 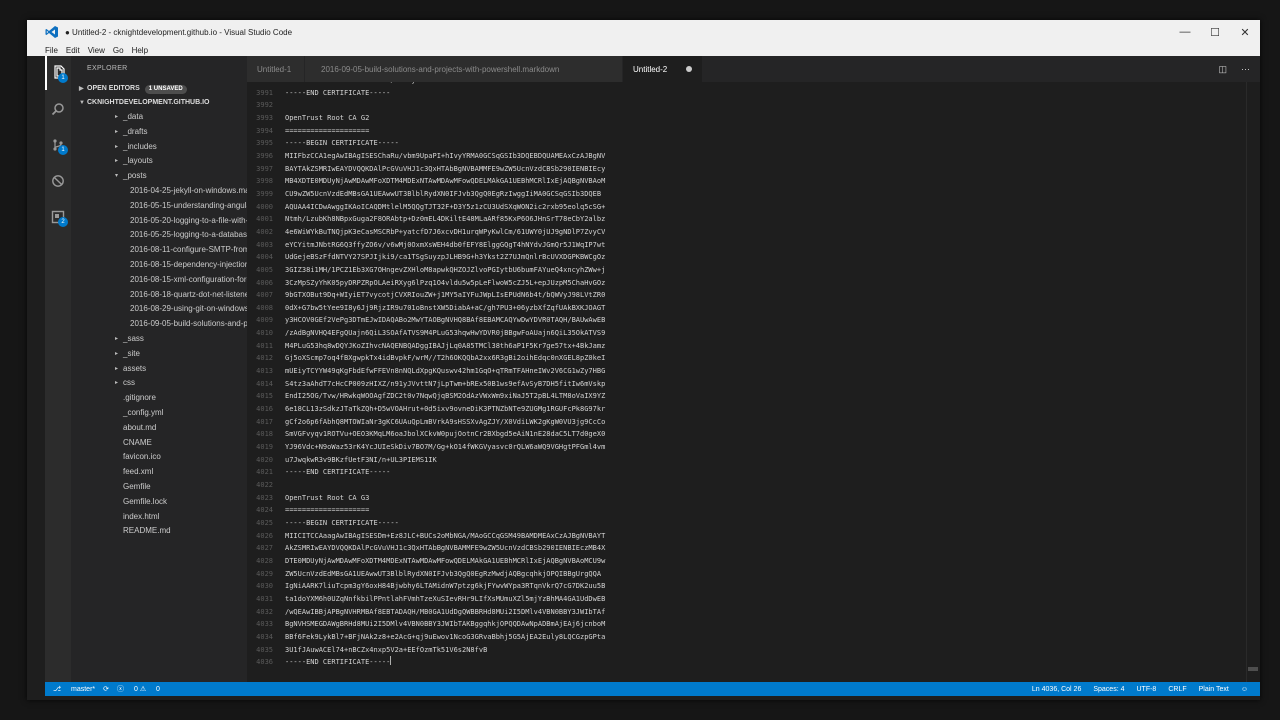 I want to click on line-number: 4036, so click(x=264, y=662).